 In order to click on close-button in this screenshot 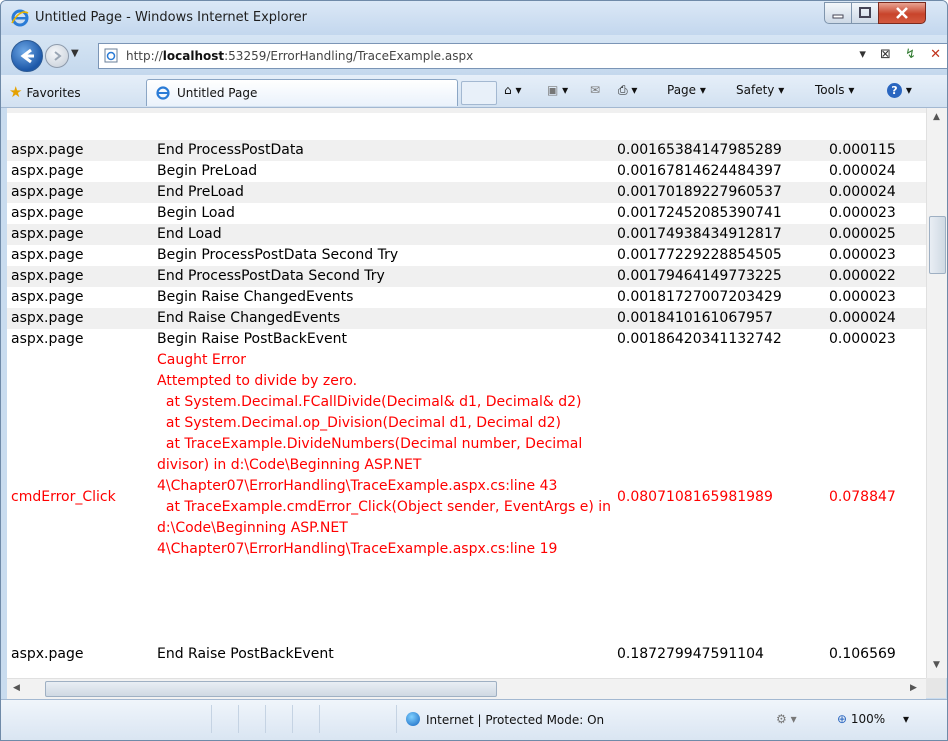, I will do `click(902, 13)`.